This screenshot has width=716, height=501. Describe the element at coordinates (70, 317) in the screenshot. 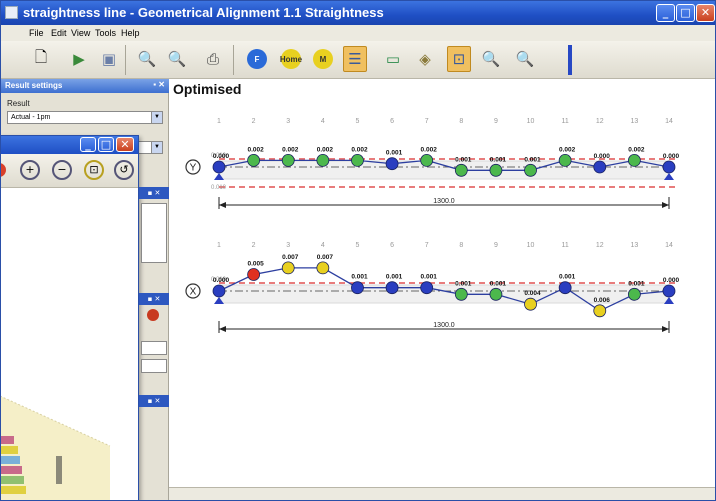

I see `secondary-window: _ □ ✕ + − ⊡ ↺` at that location.